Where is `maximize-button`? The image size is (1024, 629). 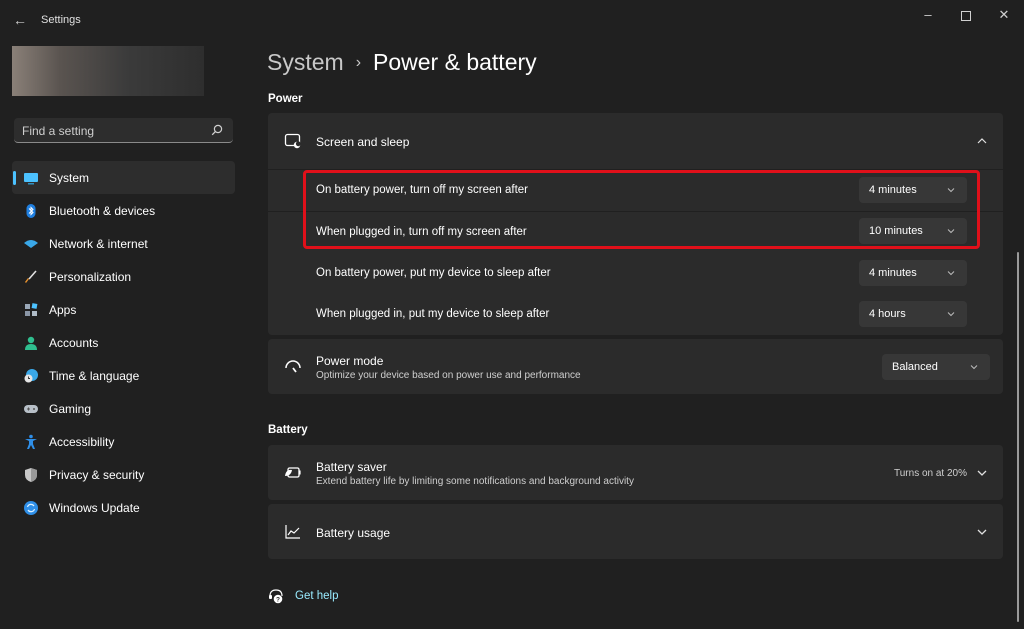 maximize-button is located at coordinates (966, 15).